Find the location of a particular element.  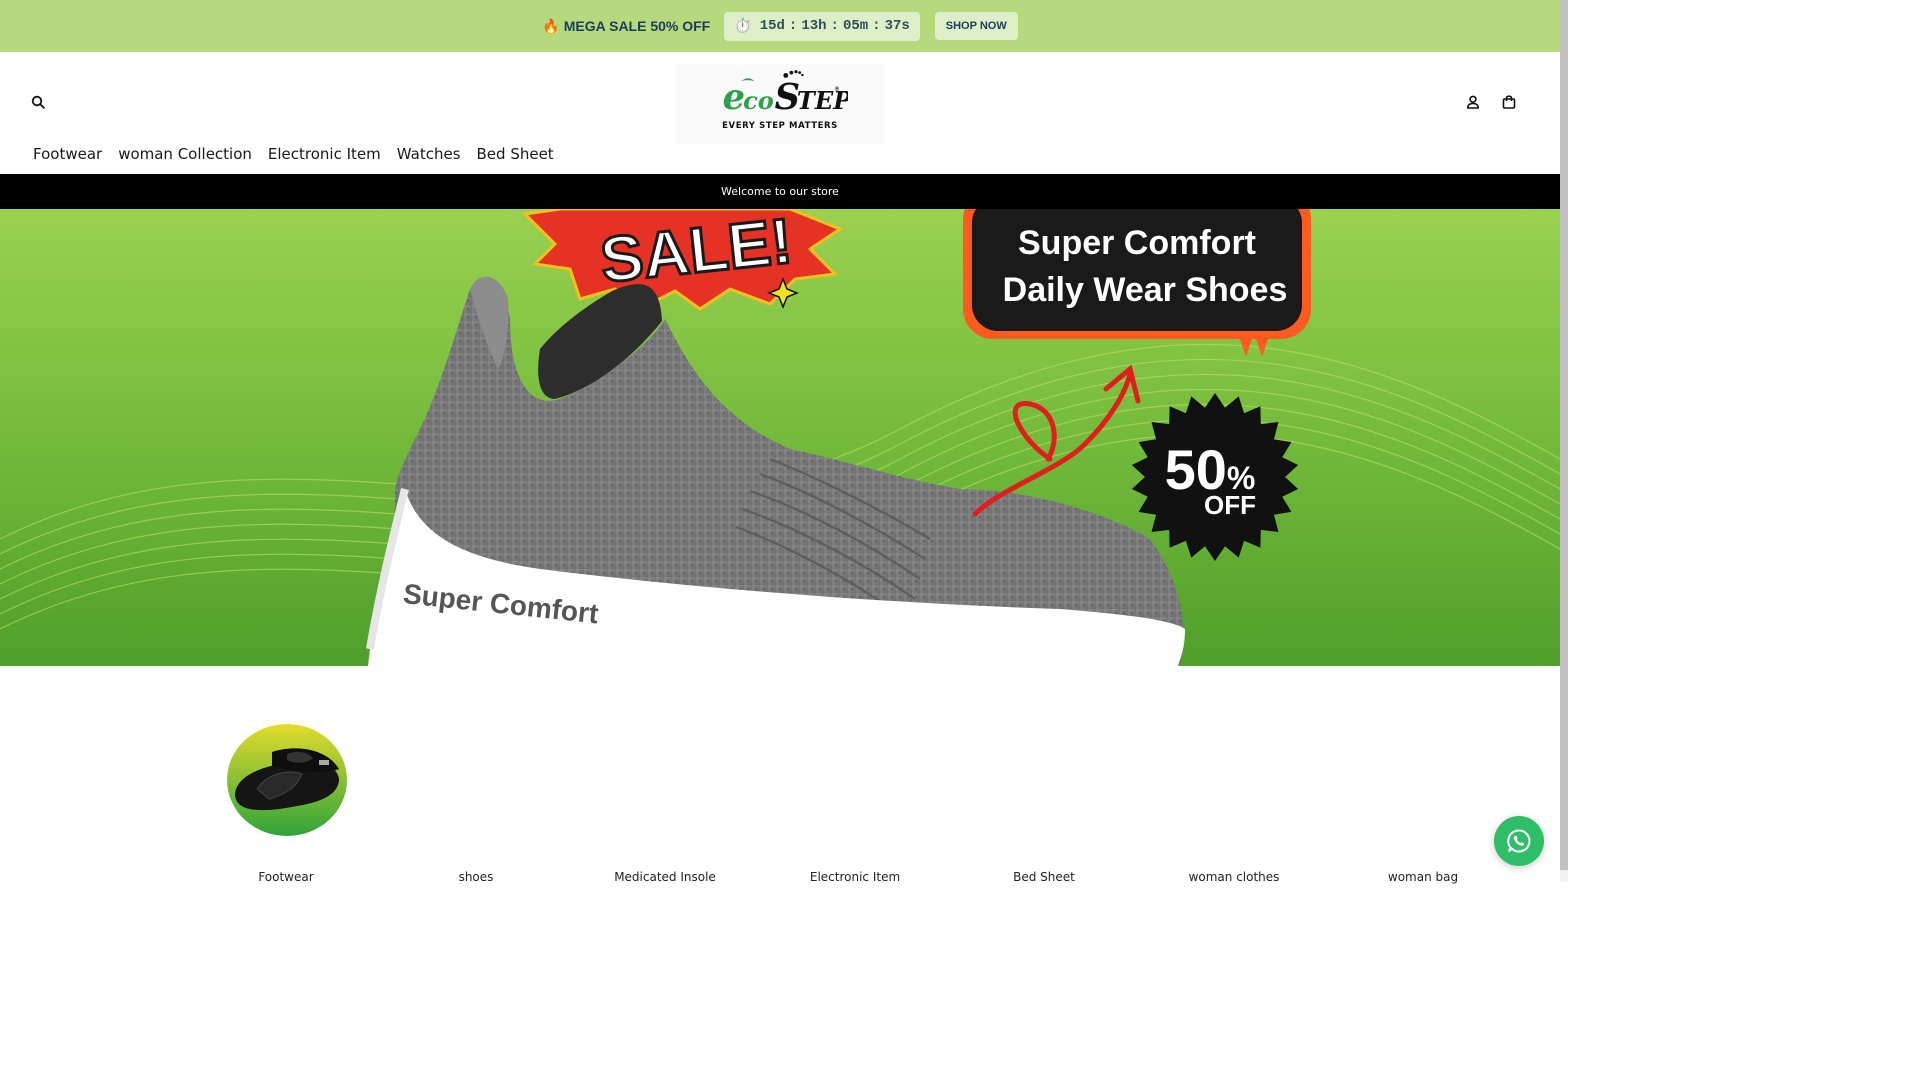

shop-now-button: SHOP NOW is located at coordinates (976, 26).